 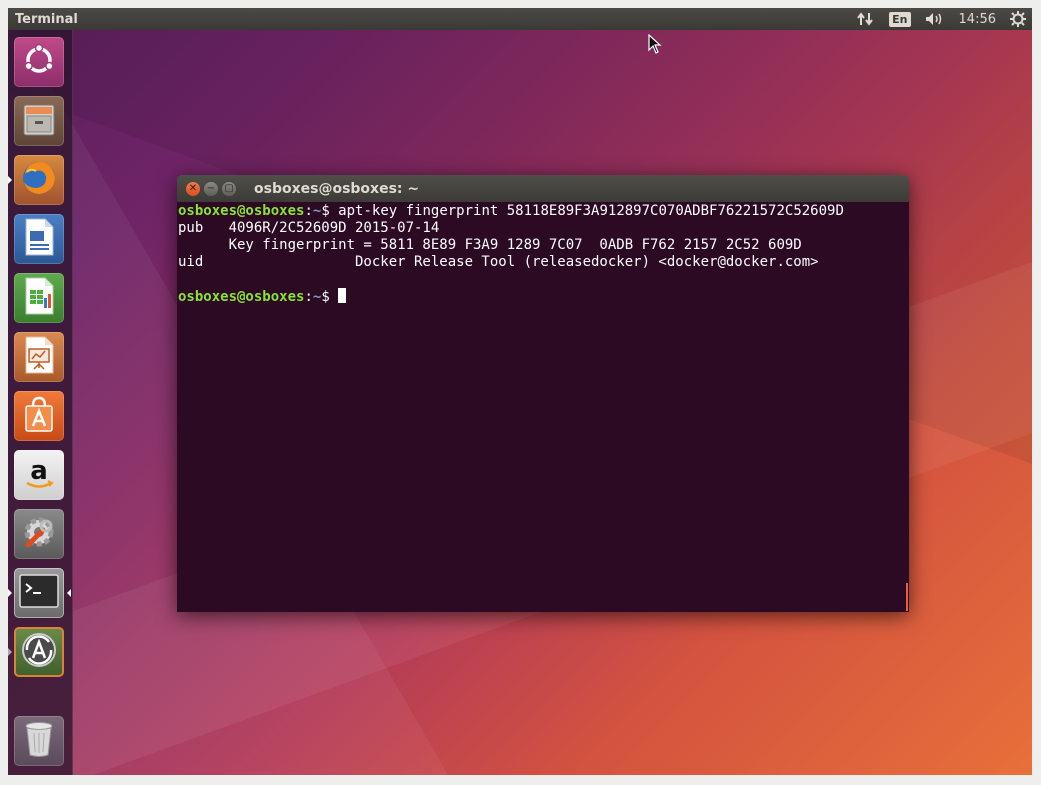 I want to click on settings-wrench-icon, so click(x=39, y=534).